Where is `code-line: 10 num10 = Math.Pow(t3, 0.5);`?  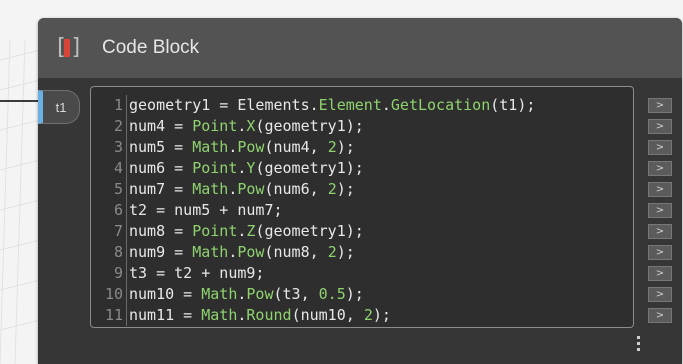
code-line: 10 num10 = Math.Pow(t3, 0.5); is located at coordinates (362, 294).